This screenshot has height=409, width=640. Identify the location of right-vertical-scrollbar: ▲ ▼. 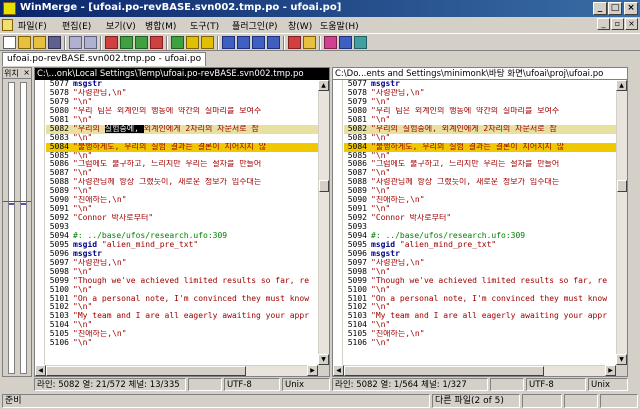
(621, 222).